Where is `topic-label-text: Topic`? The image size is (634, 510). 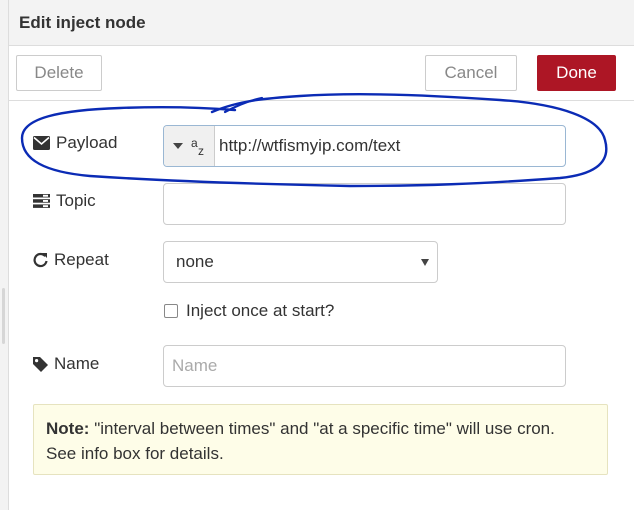 topic-label-text: Topic is located at coordinates (76, 200).